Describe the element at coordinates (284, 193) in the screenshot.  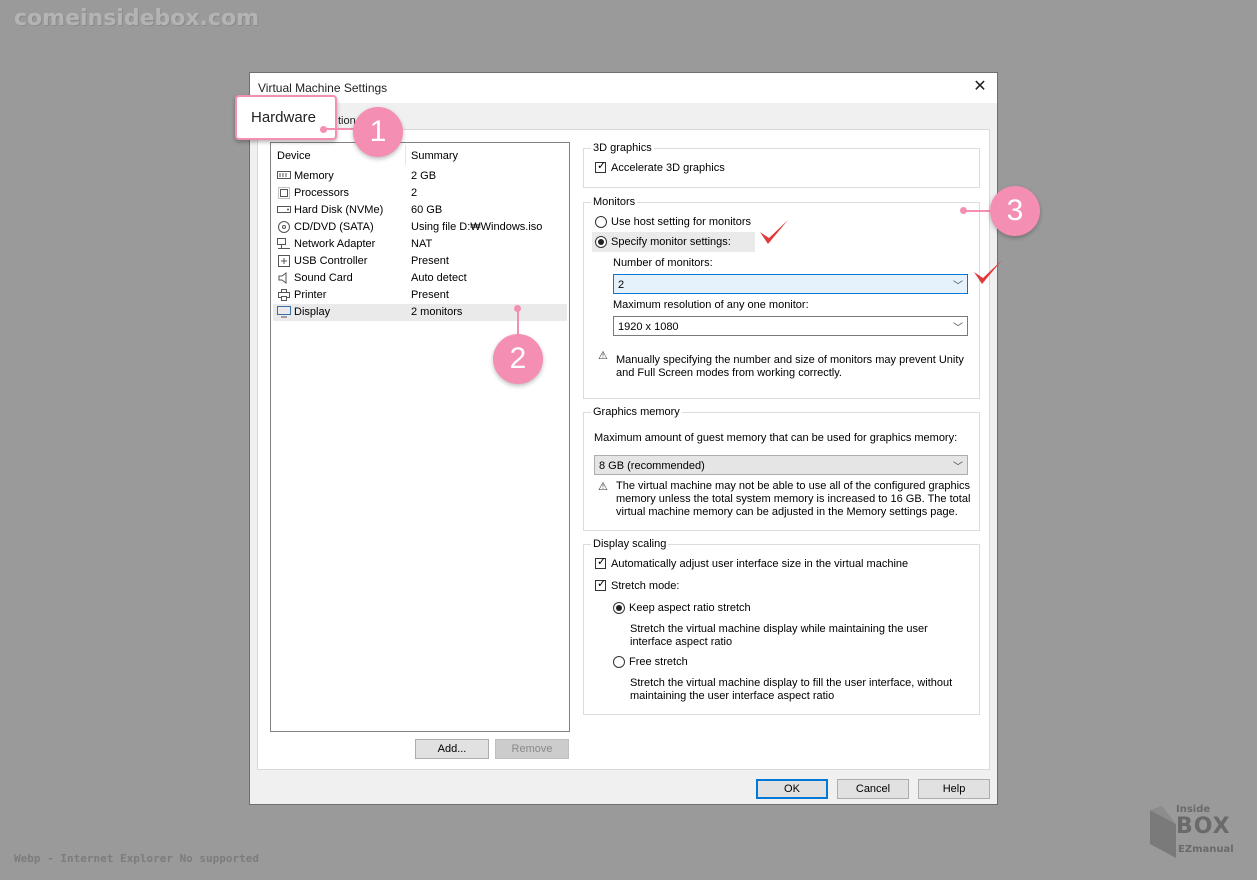
I see `processor-icon` at that location.